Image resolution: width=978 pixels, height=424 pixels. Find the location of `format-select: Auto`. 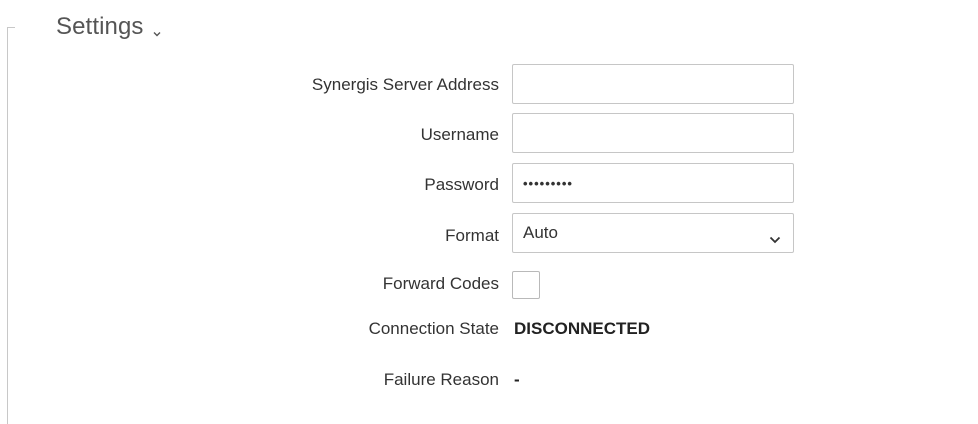

format-select: Auto is located at coordinates (653, 233).